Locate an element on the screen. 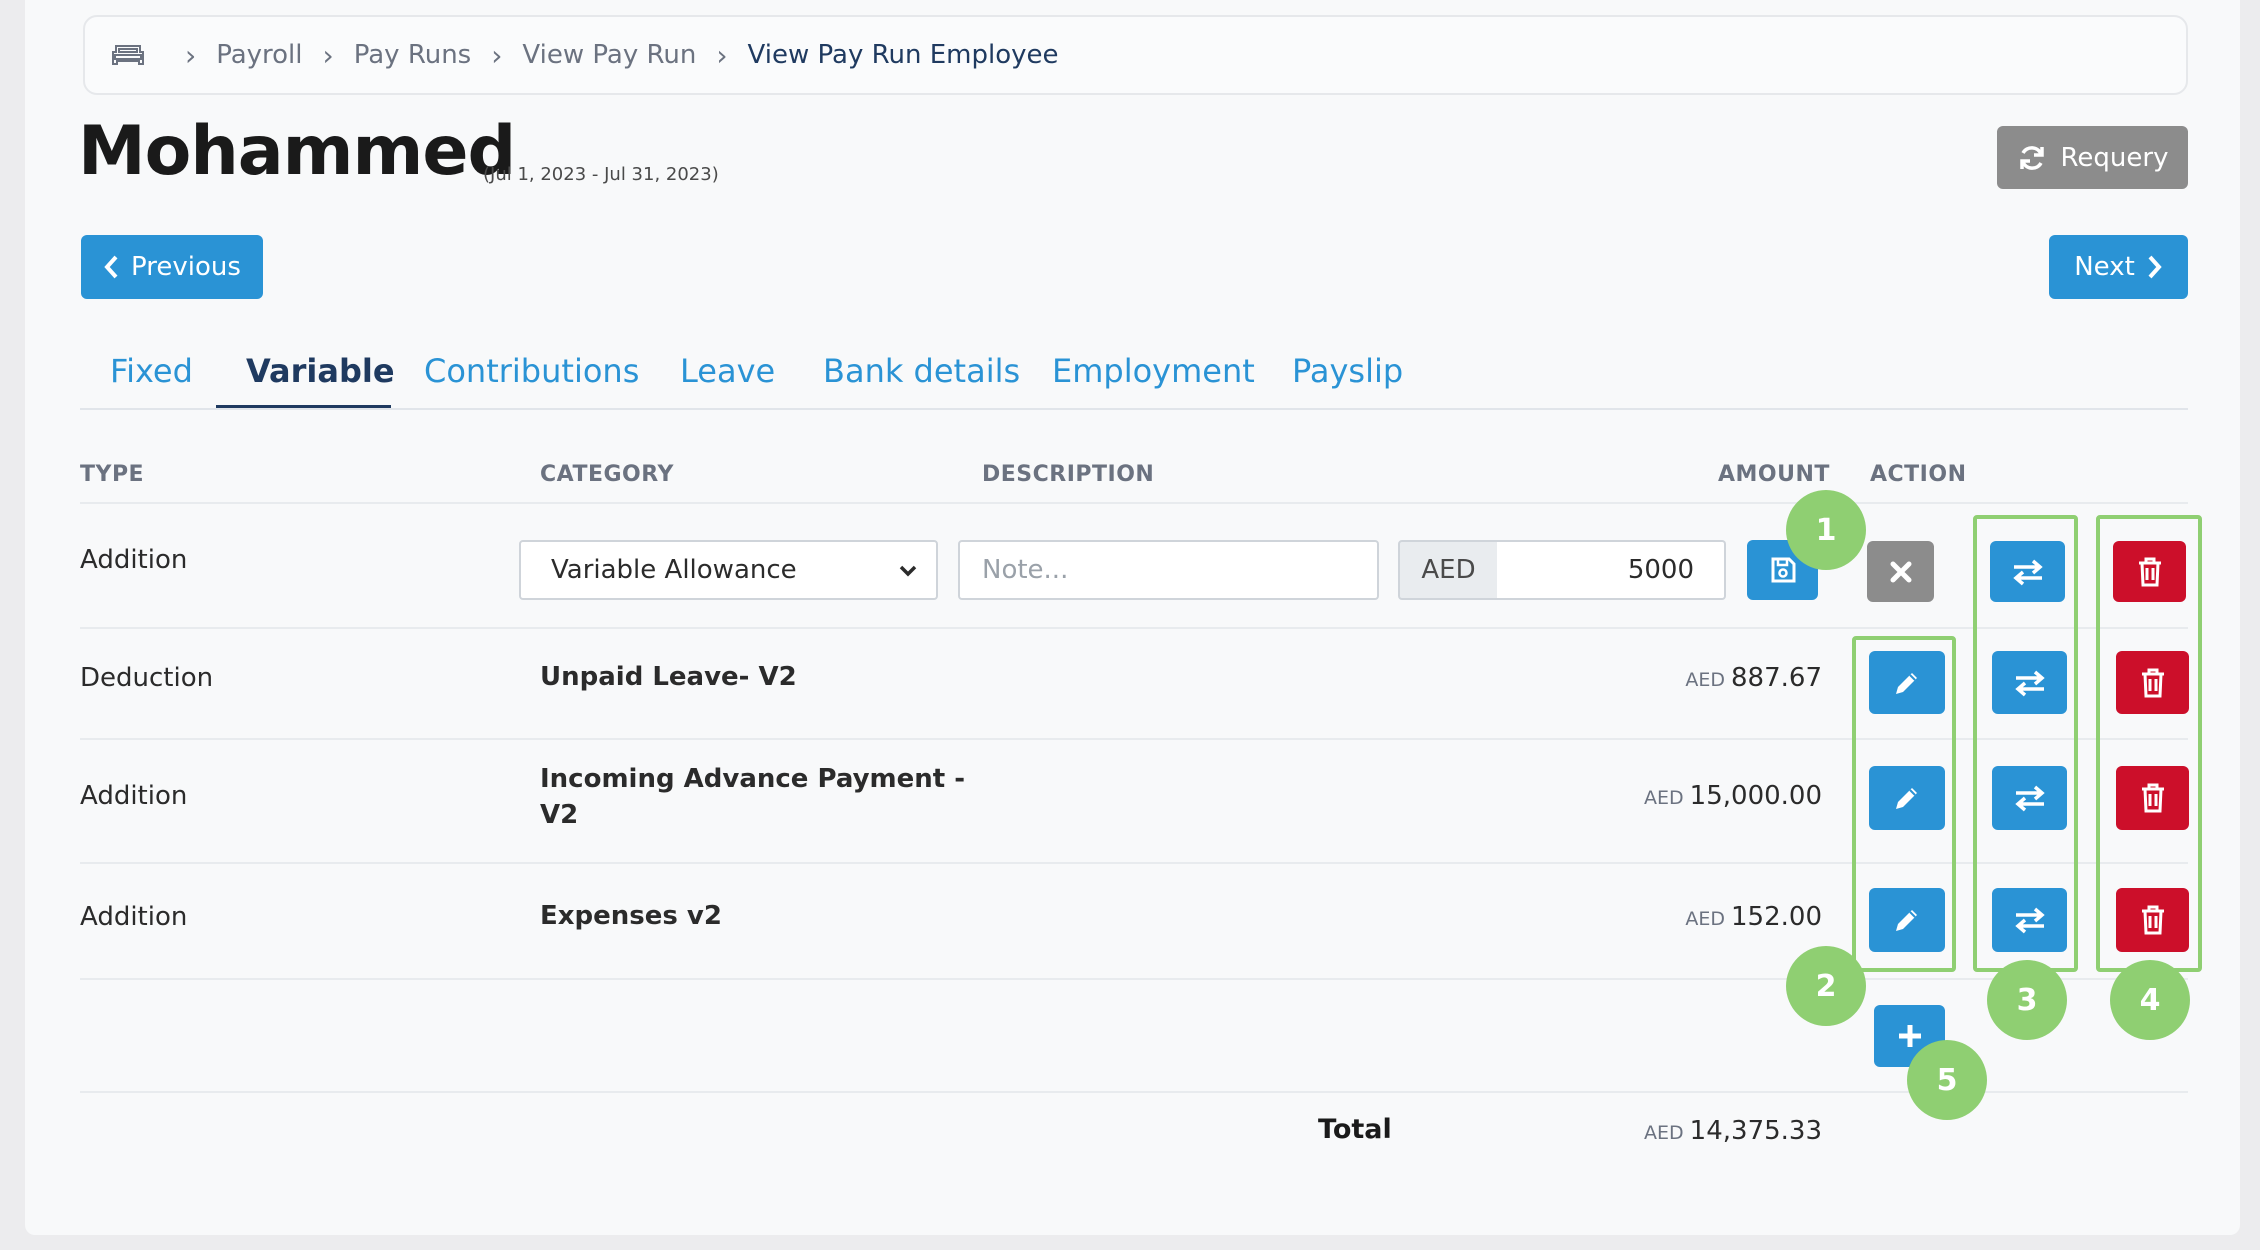 The height and width of the screenshot is (1250, 2260). row-category: Expenses v2 is located at coordinates (631, 916).